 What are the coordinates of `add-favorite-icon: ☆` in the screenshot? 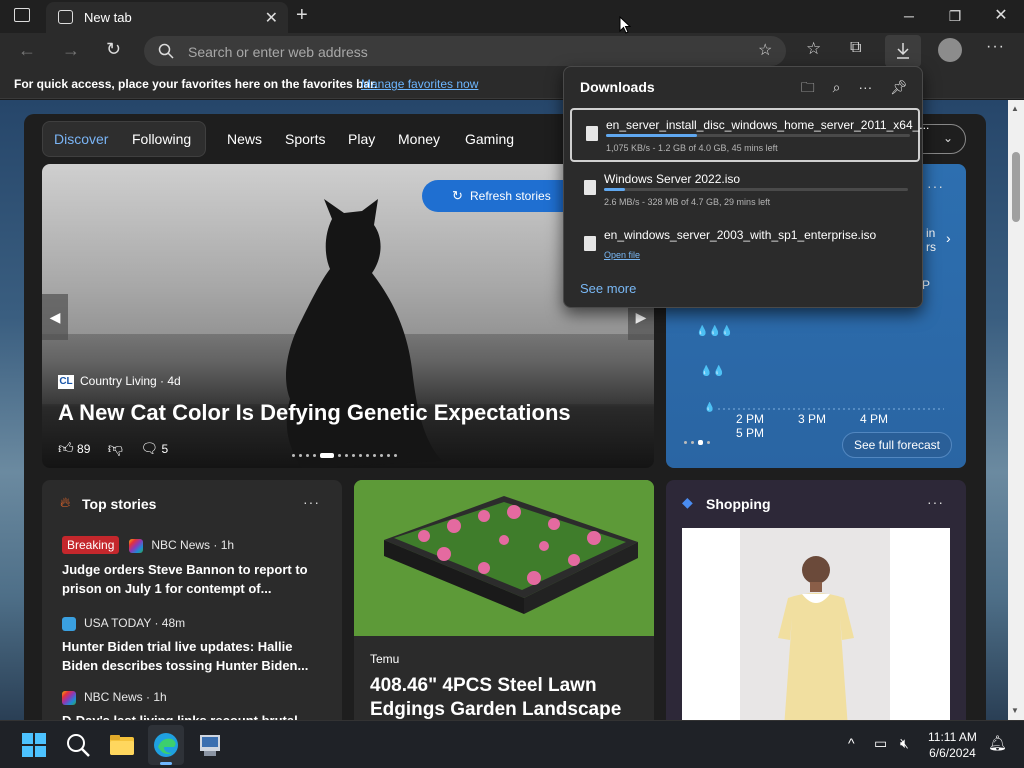 It's located at (765, 50).